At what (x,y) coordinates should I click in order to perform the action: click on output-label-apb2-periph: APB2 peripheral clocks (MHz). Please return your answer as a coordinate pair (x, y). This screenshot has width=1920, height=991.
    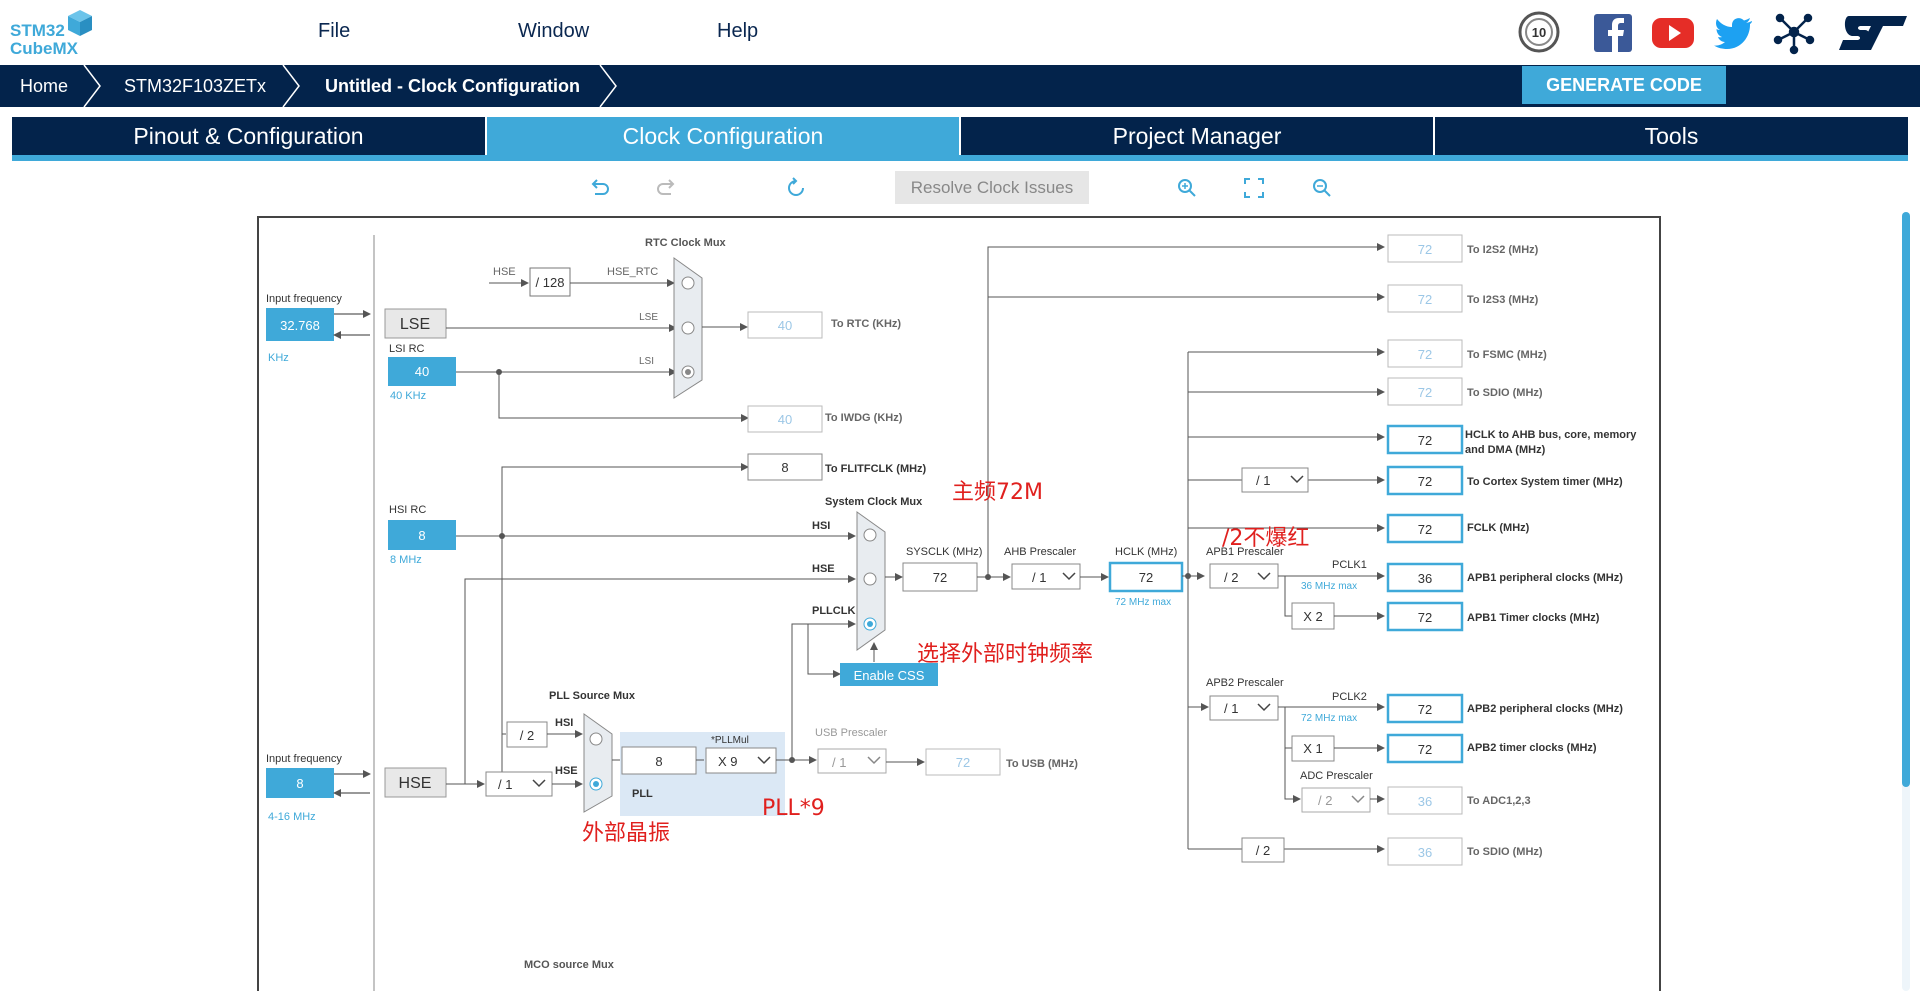
    Looking at the image, I should click on (1545, 709).